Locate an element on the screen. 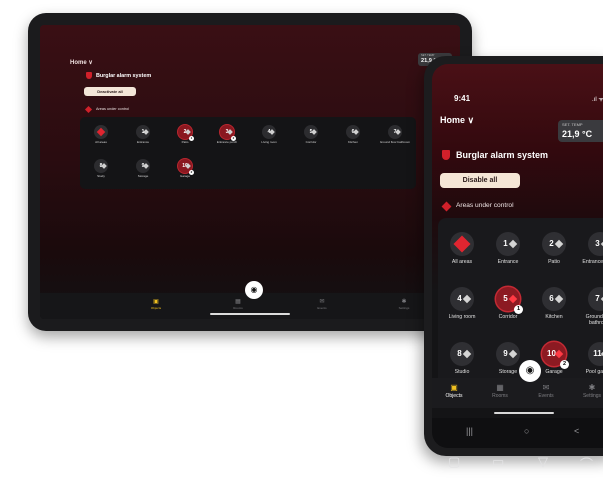 The width and height of the screenshot is (603, 479). home-indicator is located at coordinates (524, 413).